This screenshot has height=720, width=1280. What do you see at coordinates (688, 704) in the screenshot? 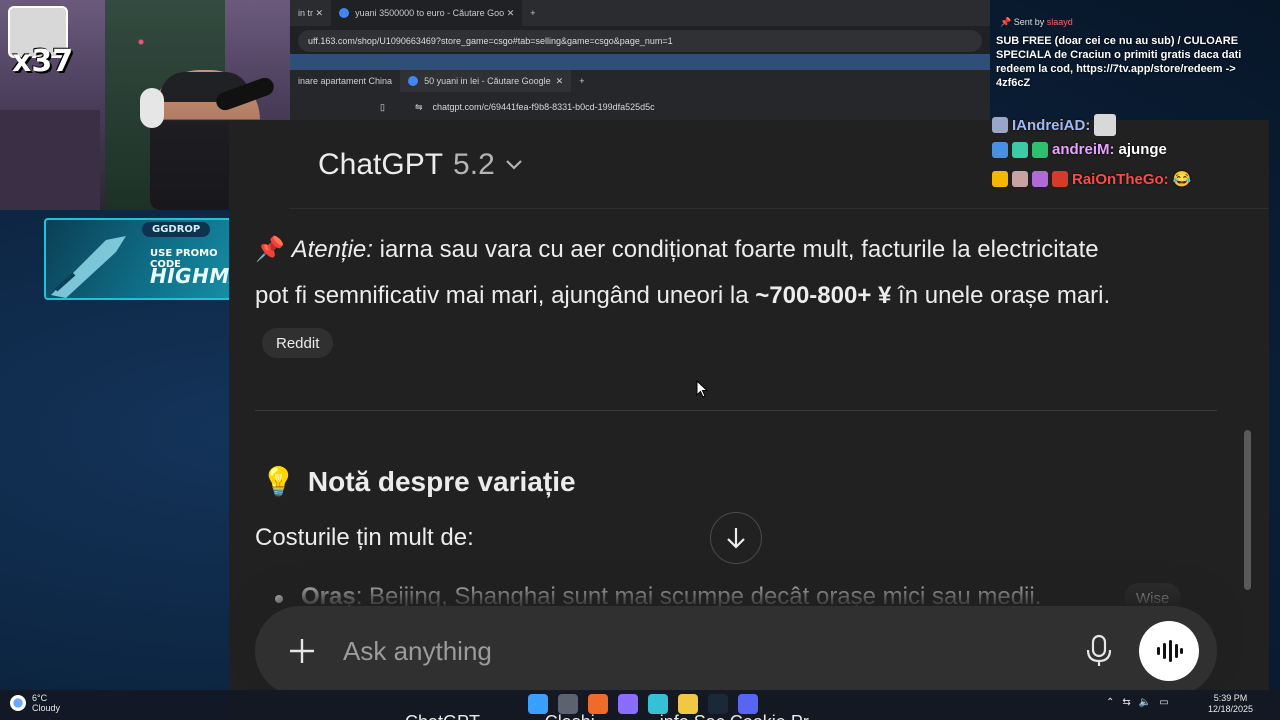
I see `folder-icon` at bounding box center [688, 704].